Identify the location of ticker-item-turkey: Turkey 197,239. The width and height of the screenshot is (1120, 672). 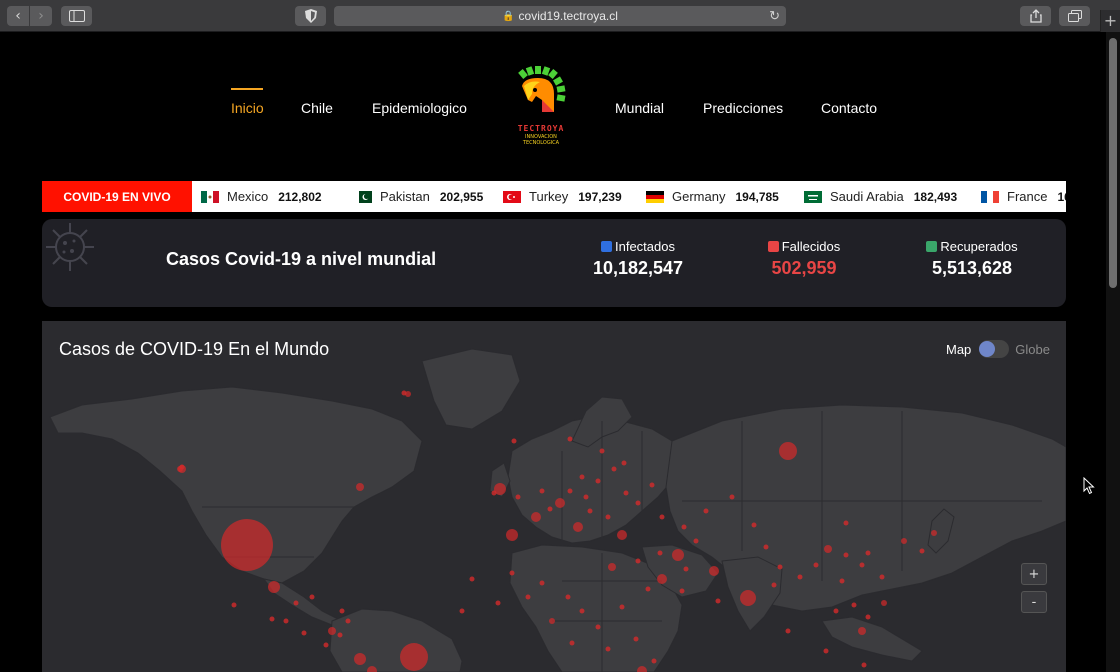
(562, 196).